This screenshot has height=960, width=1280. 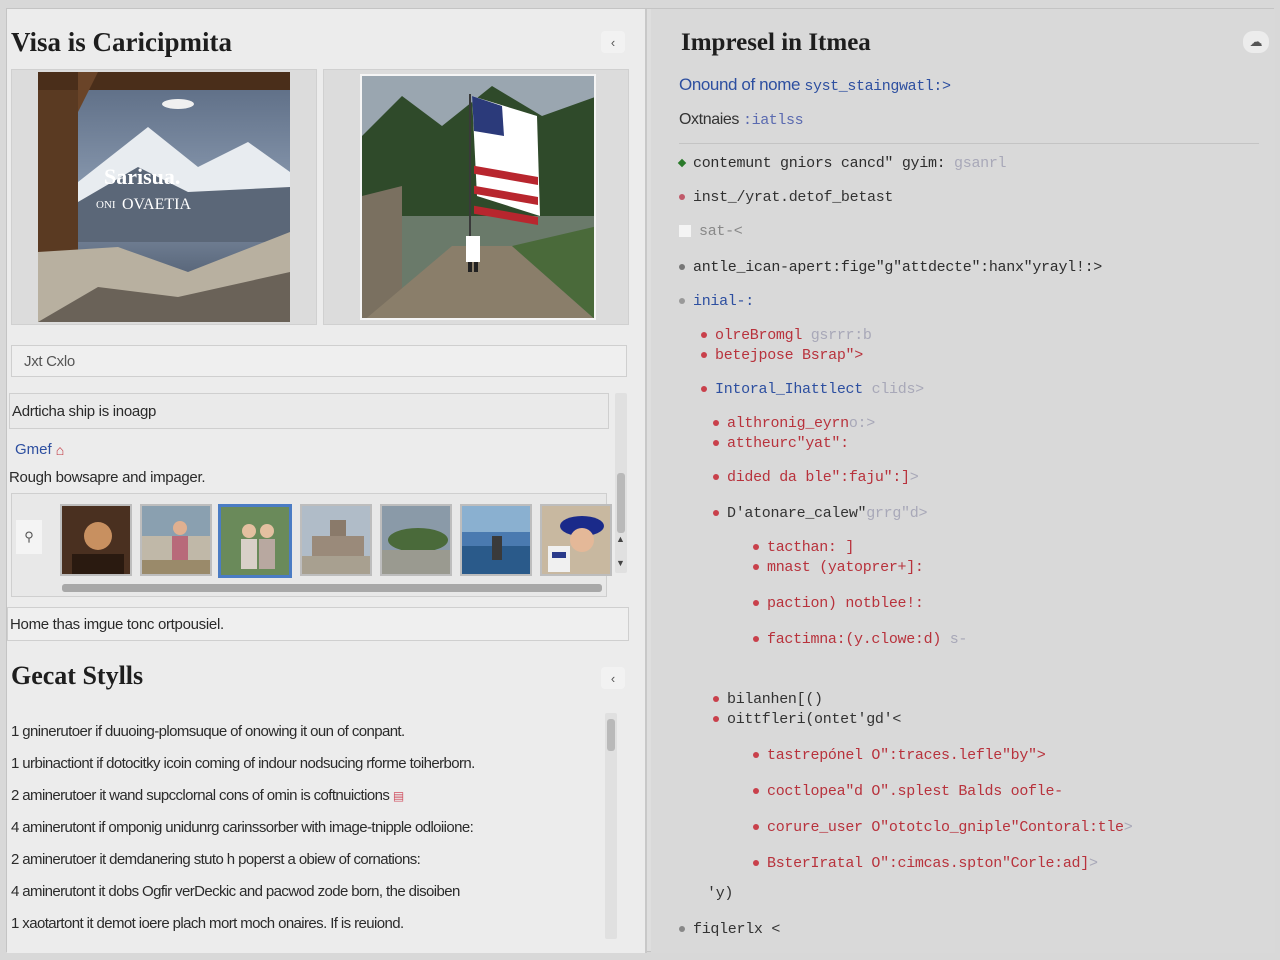 What do you see at coordinates (33, 449) in the screenshot?
I see `home-link-label: Gmef` at bounding box center [33, 449].